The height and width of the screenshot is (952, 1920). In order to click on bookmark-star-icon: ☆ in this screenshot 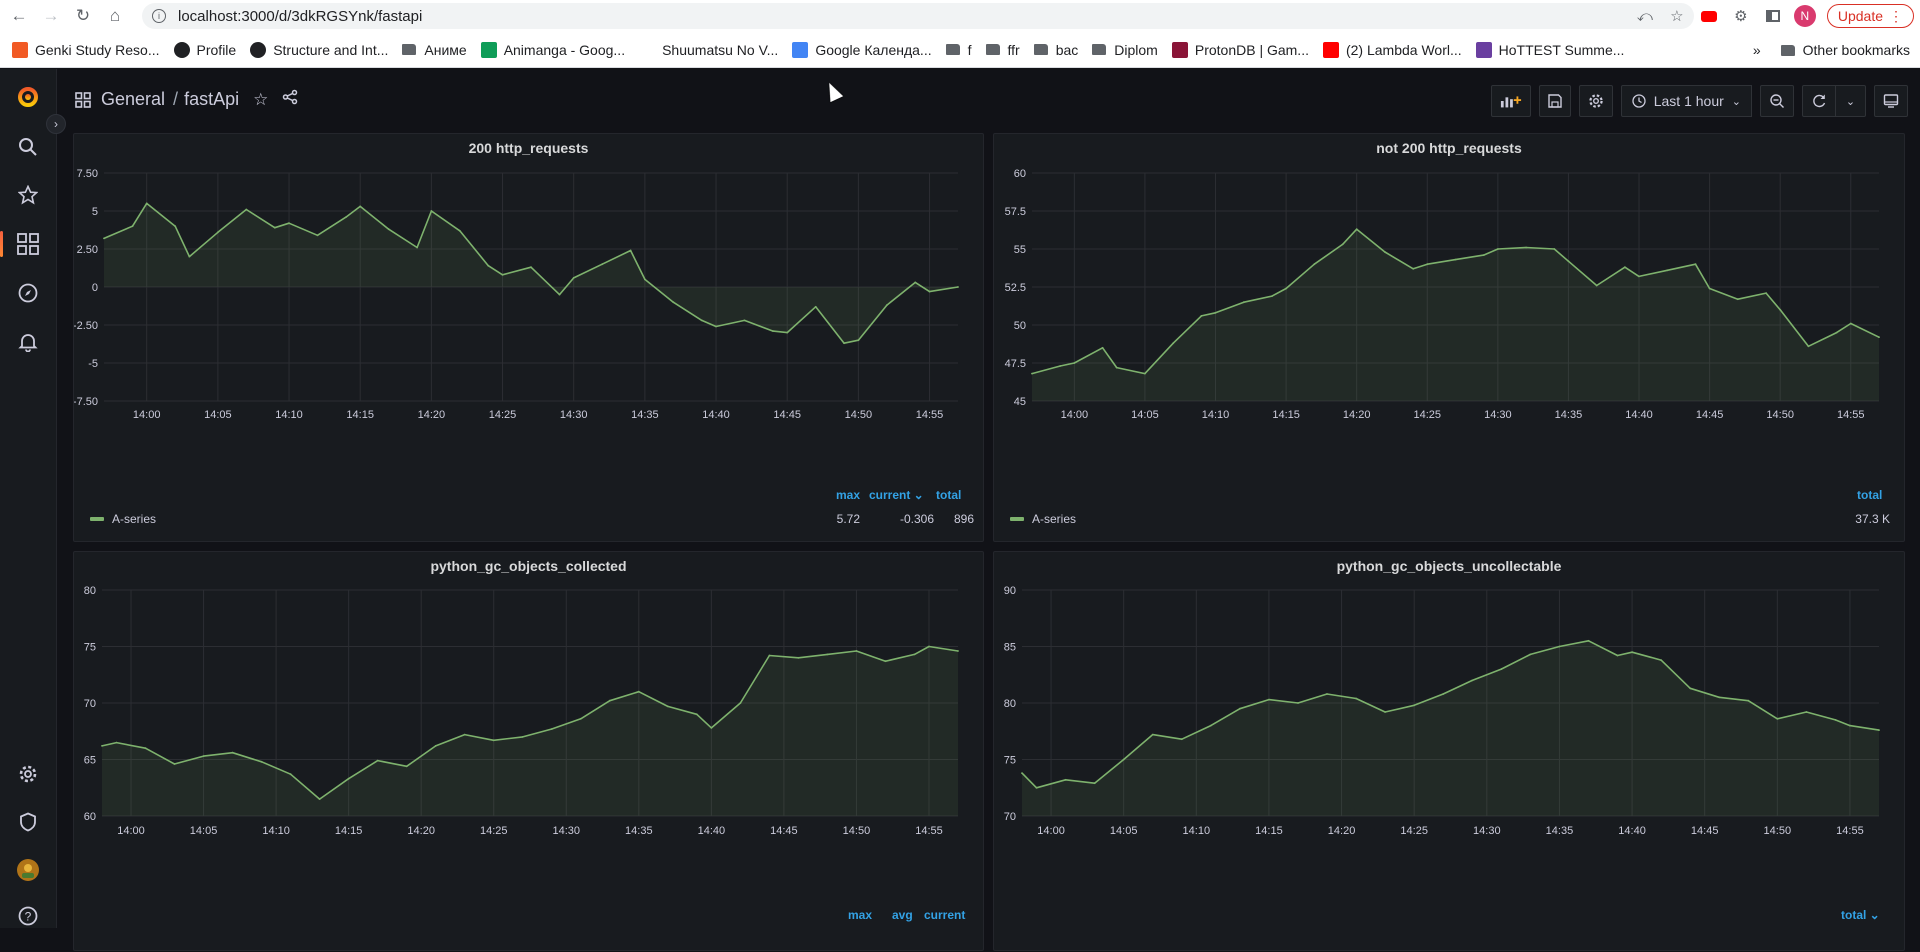, I will do `click(1677, 16)`.